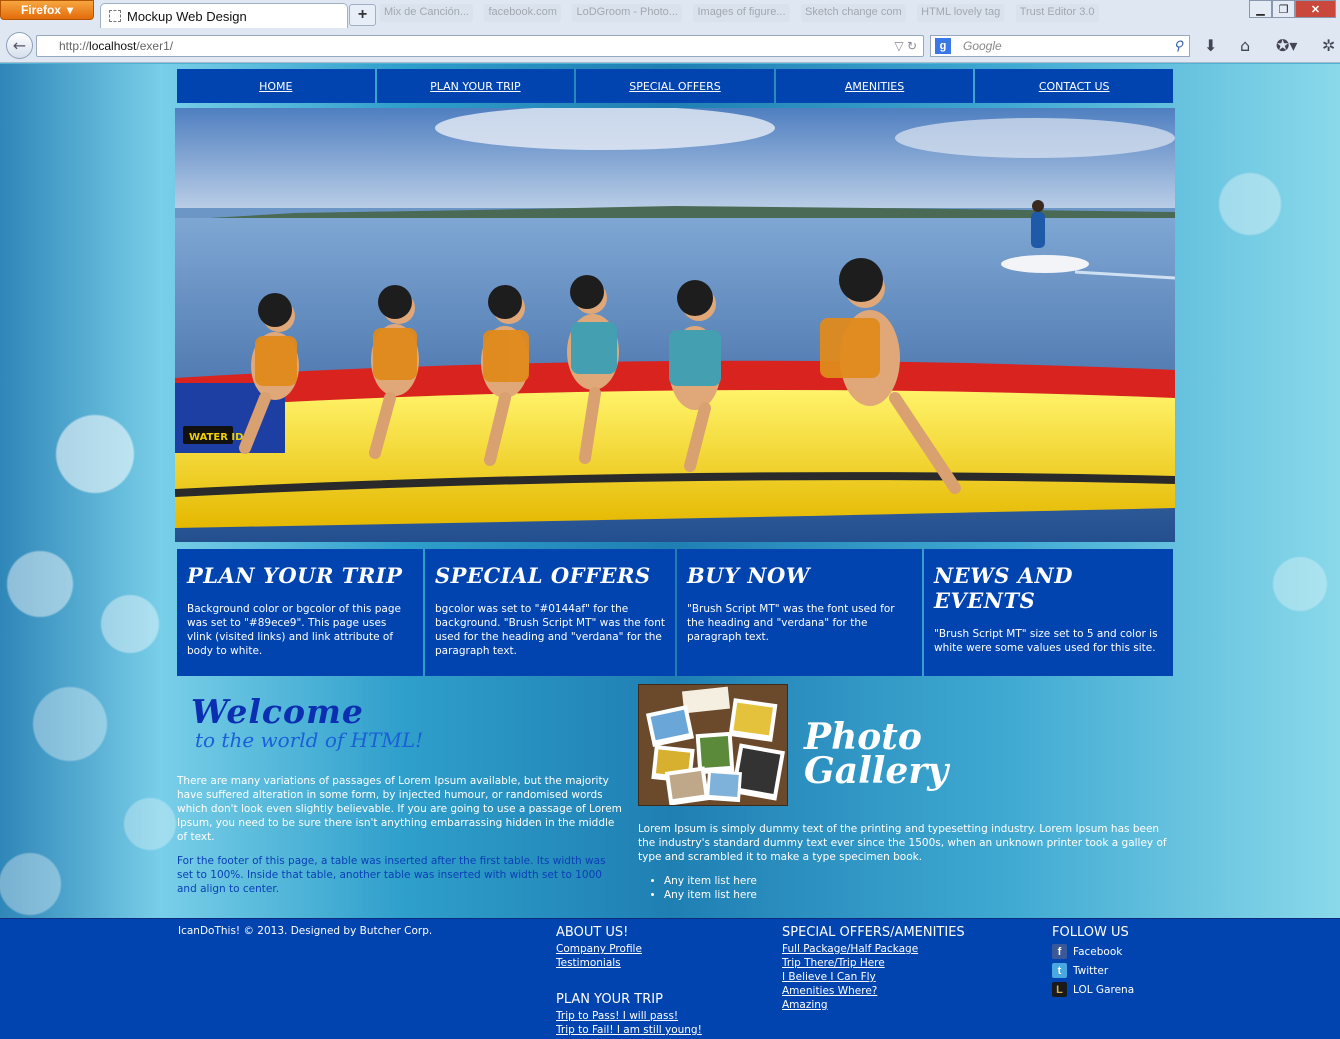 The width and height of the screenshot is (1340, 1039). I want to click on search-icon: ⚲, so click(1178, 46).